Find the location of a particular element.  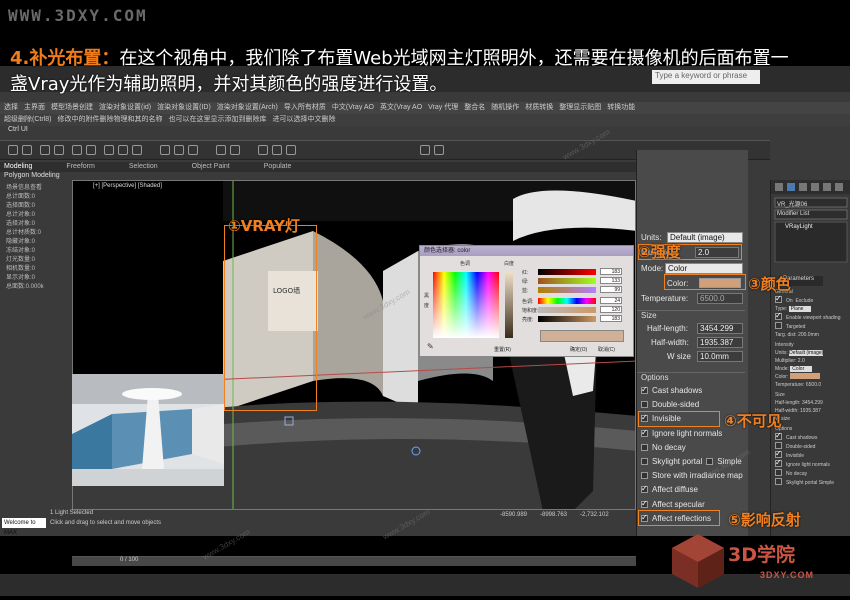

menu-item: 超级删除(Ctrl8) is located at coordinates (27, 119).